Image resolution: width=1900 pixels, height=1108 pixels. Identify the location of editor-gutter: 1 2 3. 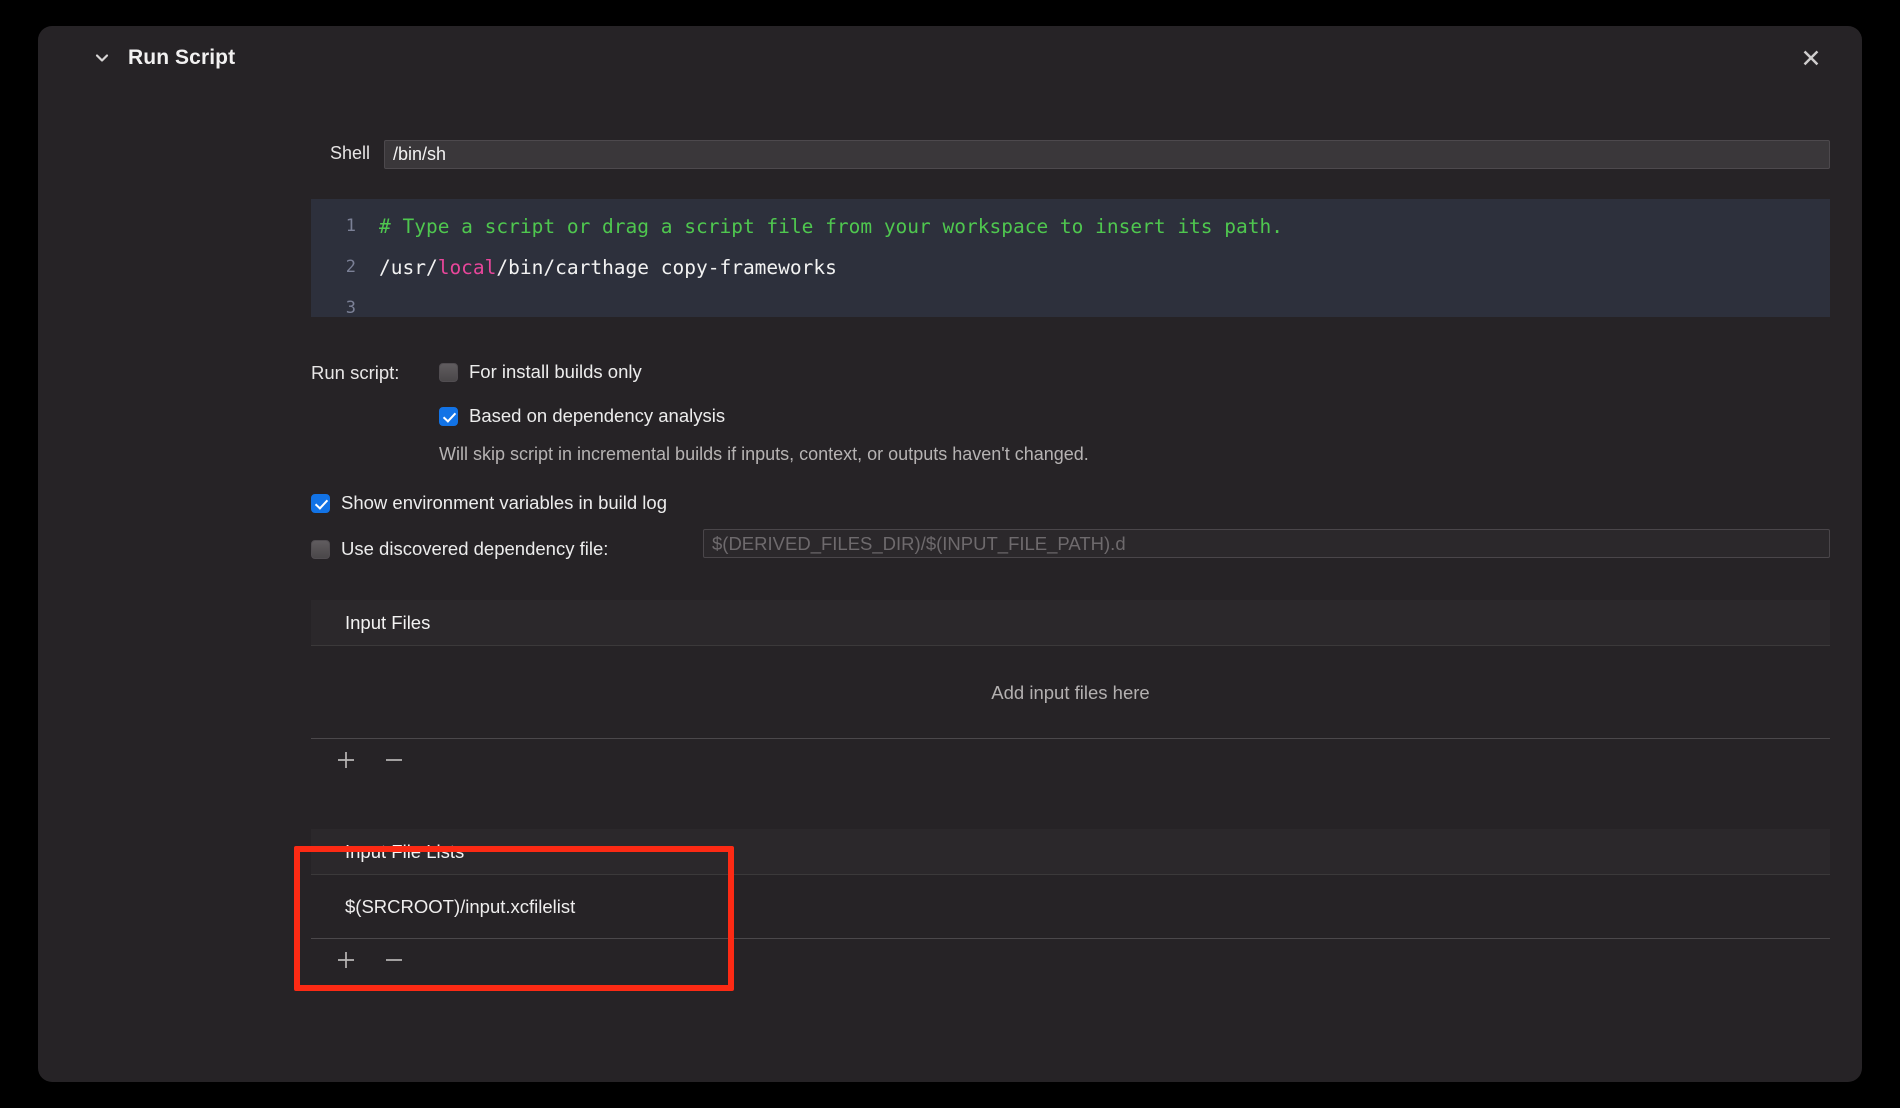
(339, 258).